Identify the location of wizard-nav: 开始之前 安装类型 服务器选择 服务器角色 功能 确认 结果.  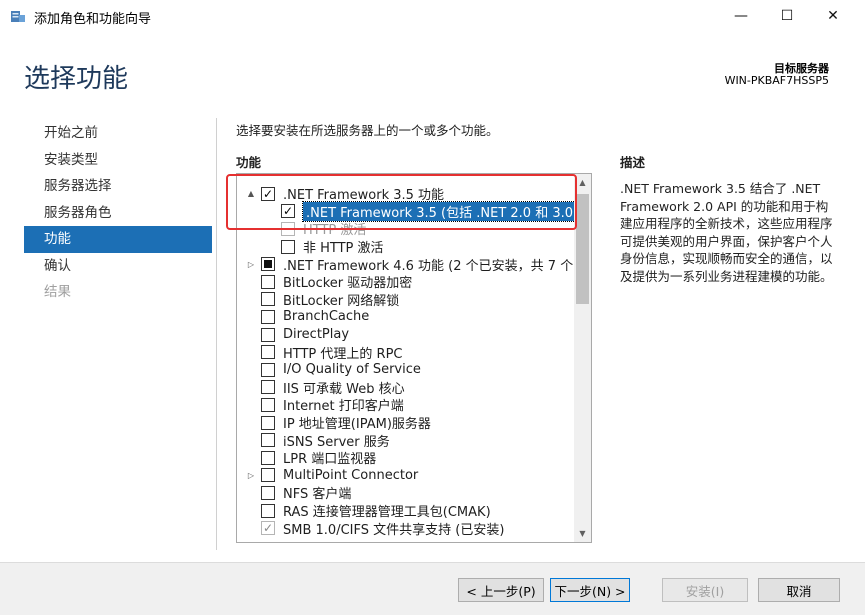
(118, 213).